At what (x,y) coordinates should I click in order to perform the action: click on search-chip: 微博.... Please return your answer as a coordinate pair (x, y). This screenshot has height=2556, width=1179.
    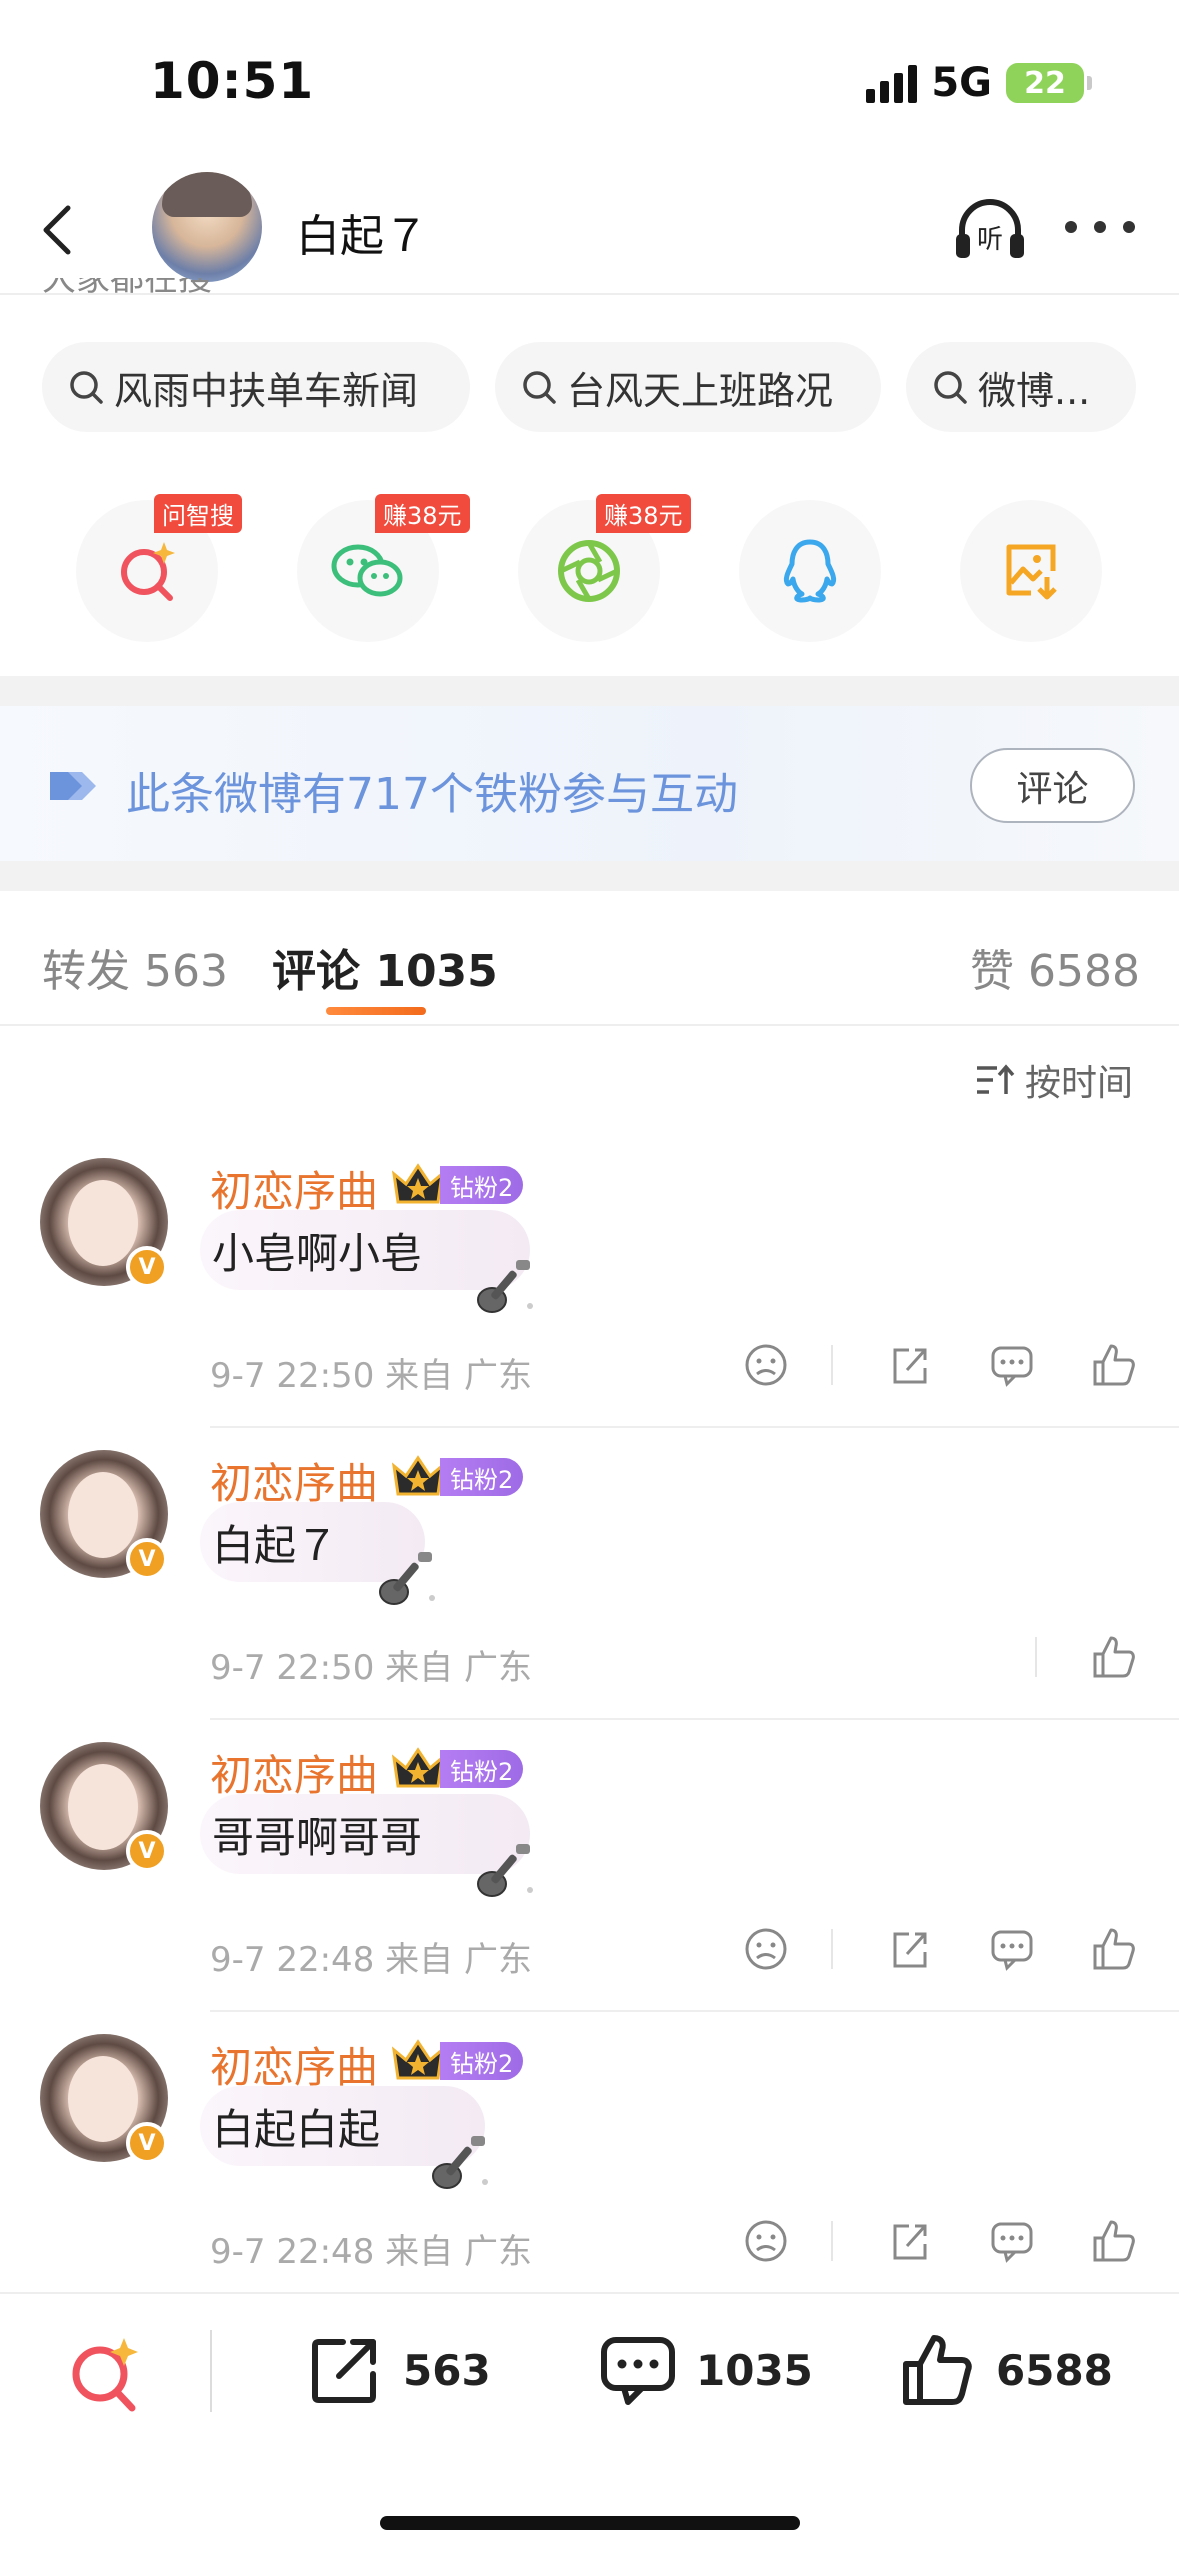
    Looking at the image, I should click on (1021, 387).